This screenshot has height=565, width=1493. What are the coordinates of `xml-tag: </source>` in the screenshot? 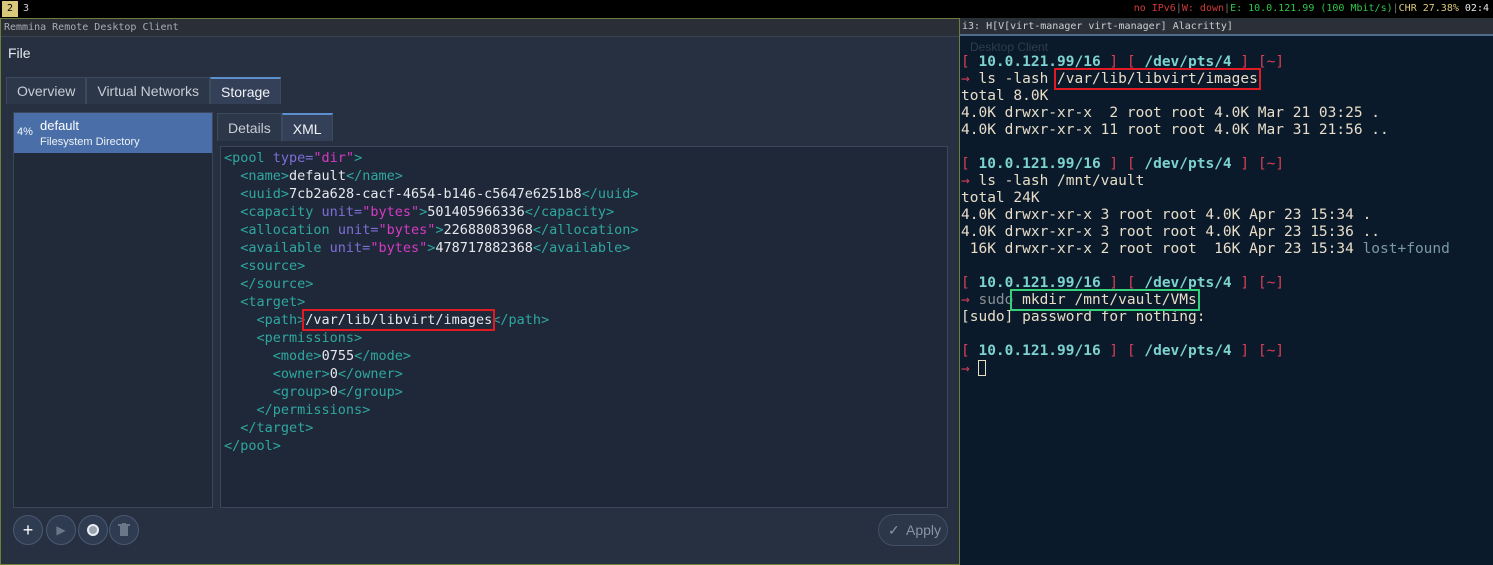 It's located at (277, 284).